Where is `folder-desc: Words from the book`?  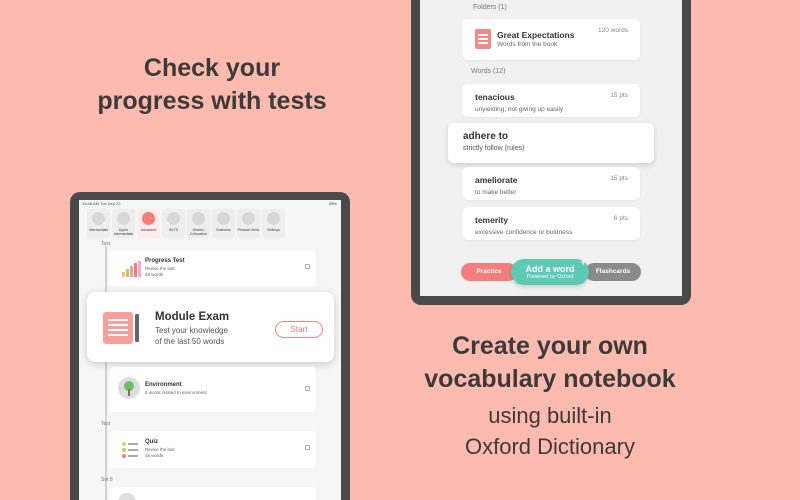 folder-desc: Words from the book is located at coordinates (527, 44).